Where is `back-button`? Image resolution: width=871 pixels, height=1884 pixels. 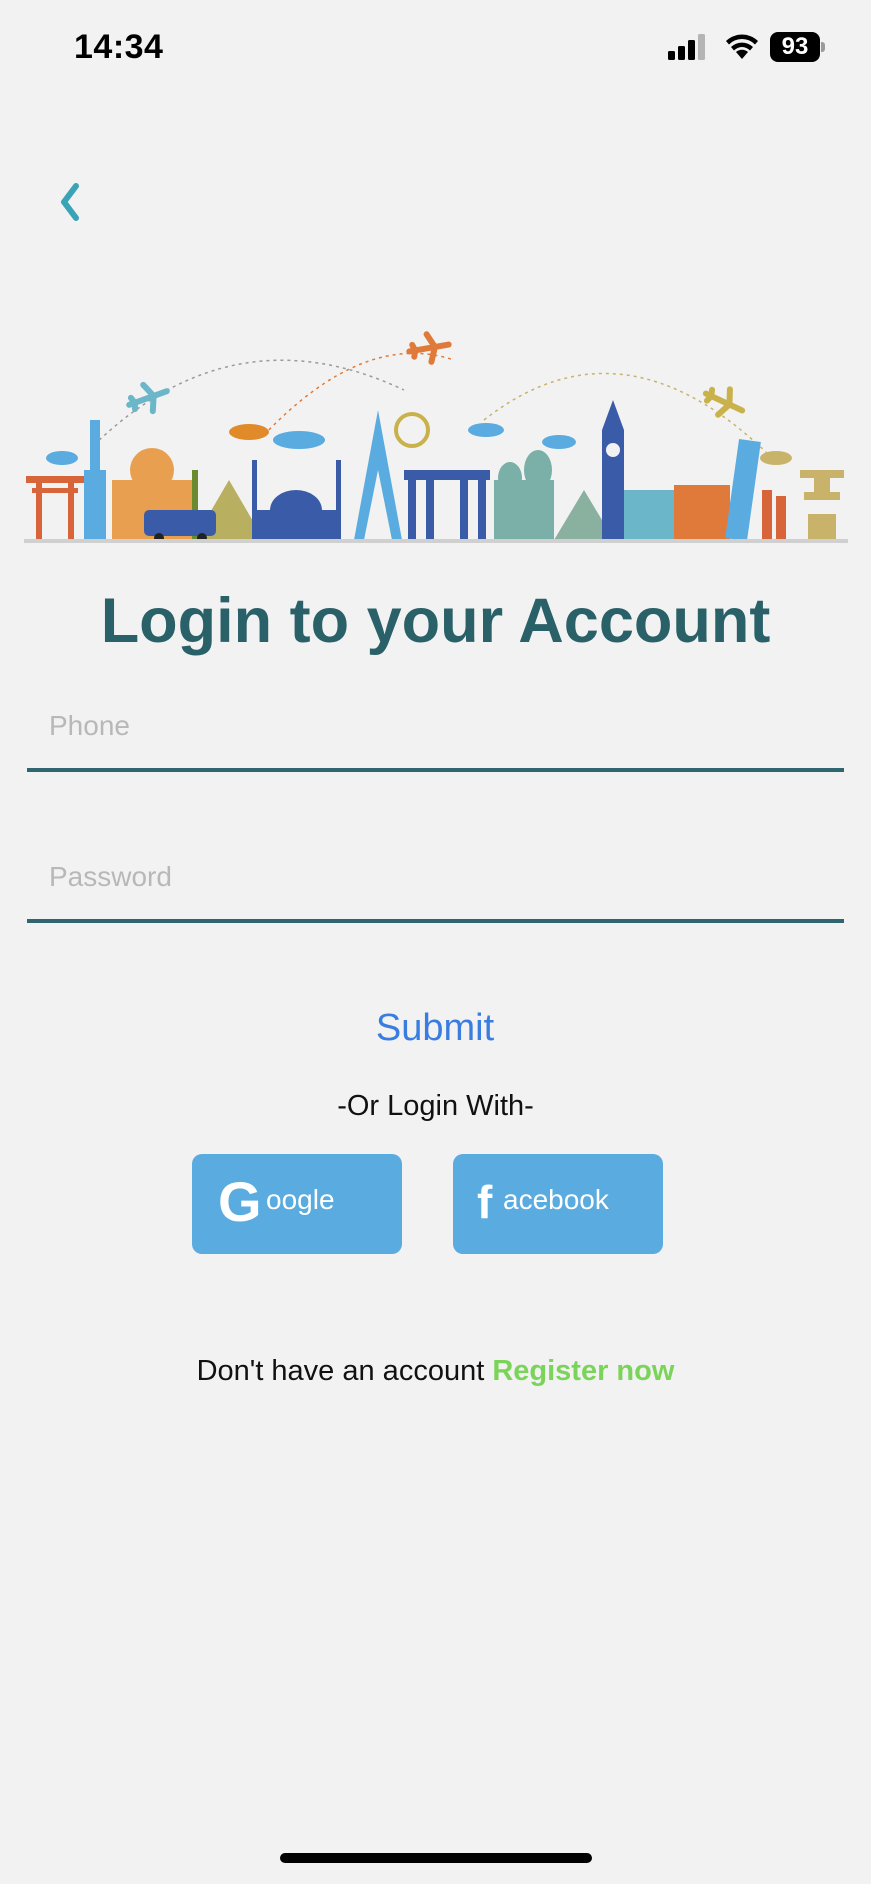
back-button is located at coordinates (74, 203).